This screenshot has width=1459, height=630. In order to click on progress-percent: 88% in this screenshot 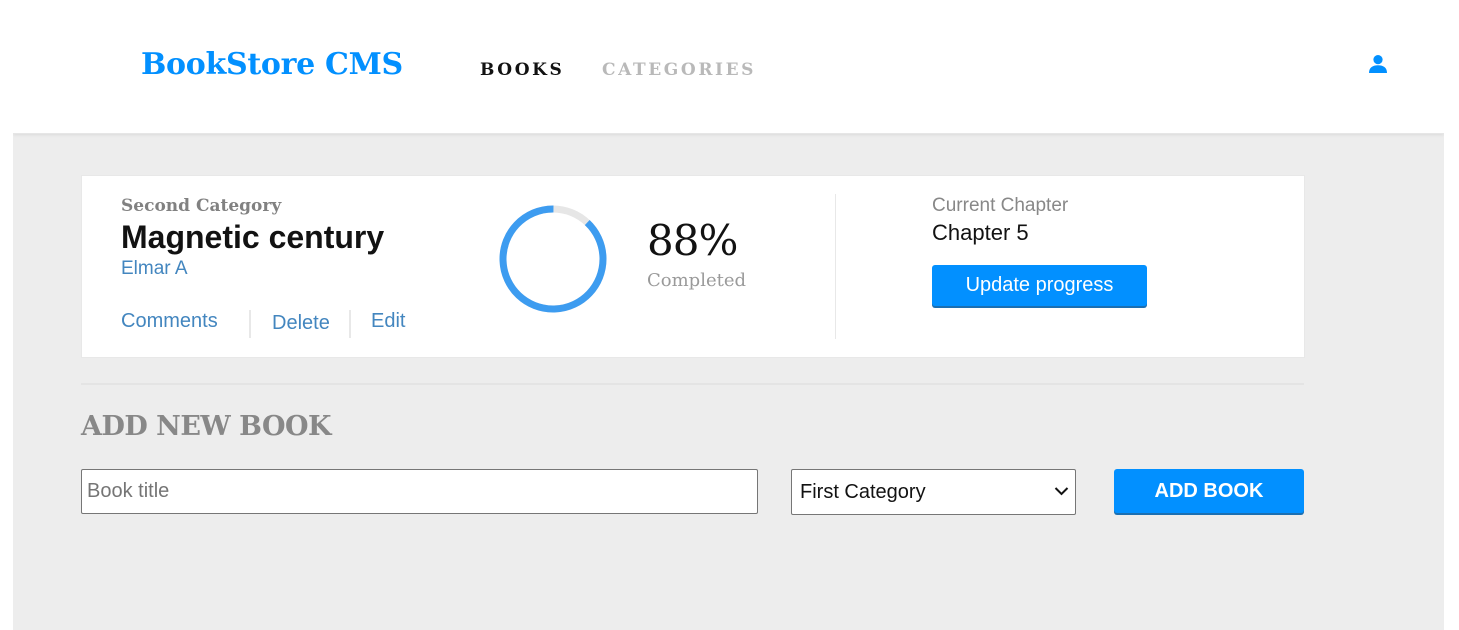, I will do `click(692, 240)`.